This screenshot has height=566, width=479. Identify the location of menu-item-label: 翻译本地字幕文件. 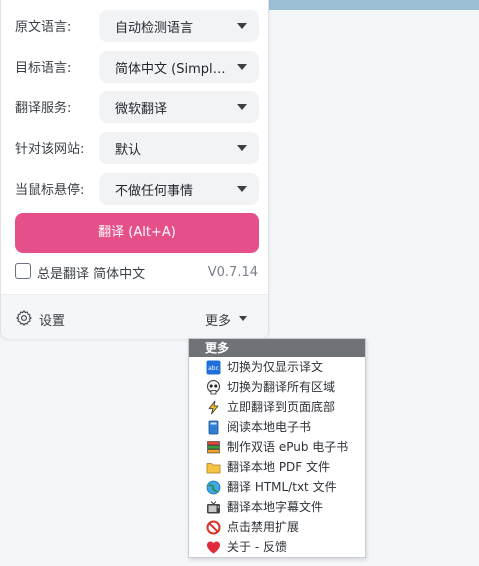
(275, 507).